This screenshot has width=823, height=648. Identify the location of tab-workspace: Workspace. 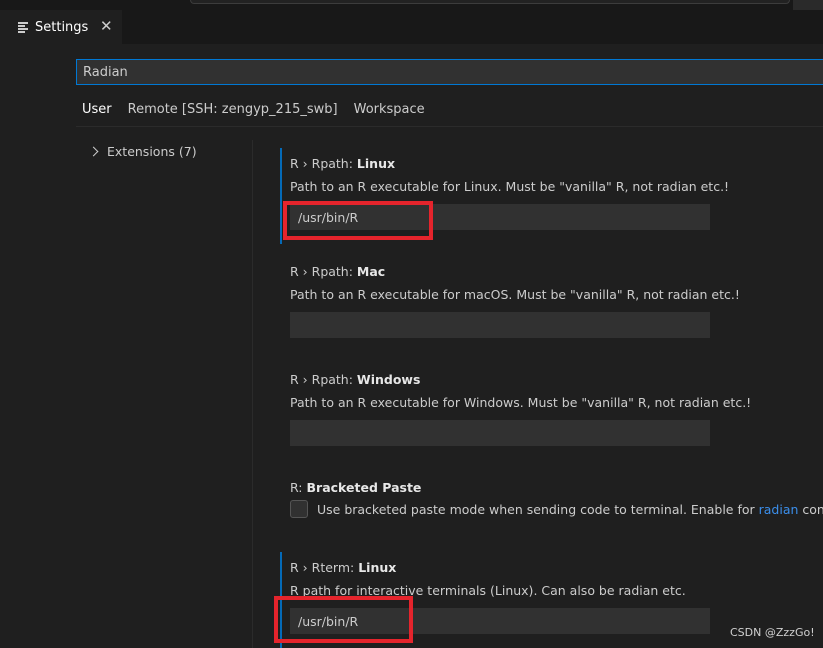
(389, 113).